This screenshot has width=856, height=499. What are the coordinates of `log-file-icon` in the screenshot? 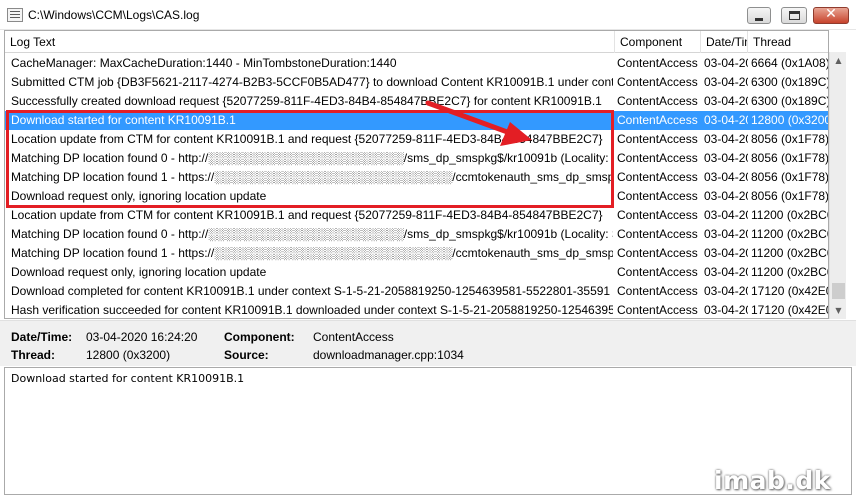 It's located at (15, 15).